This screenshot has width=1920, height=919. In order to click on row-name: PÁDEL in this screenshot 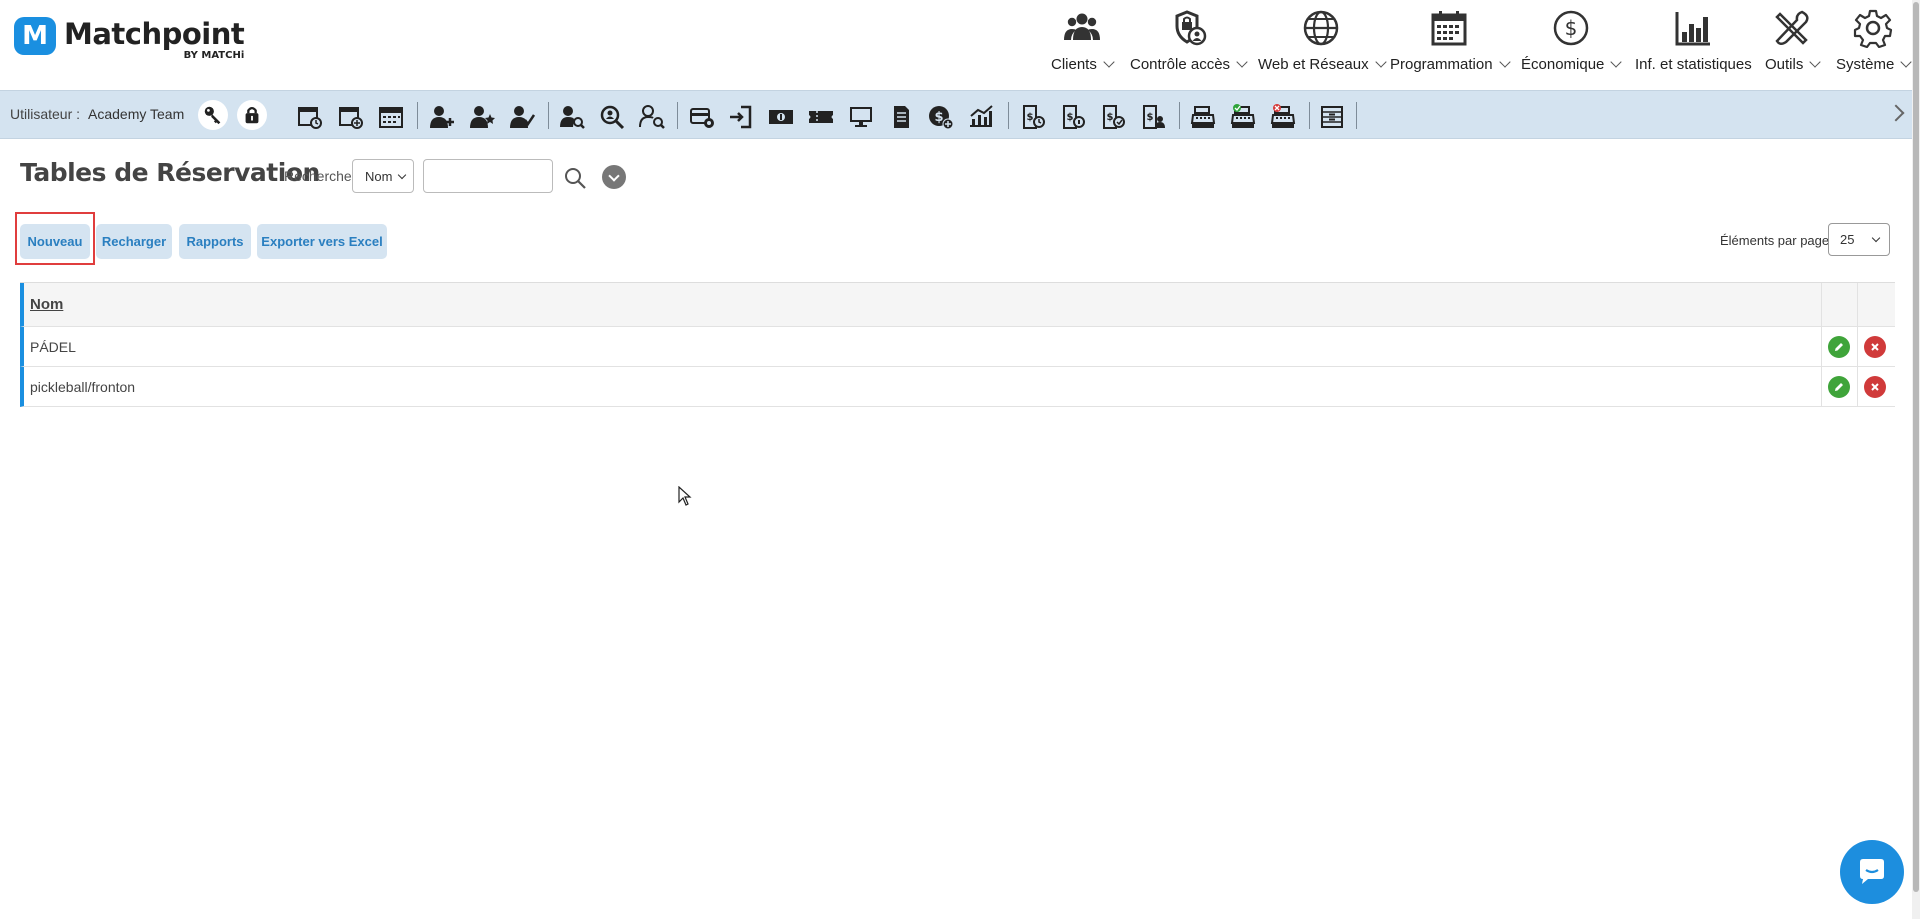, I will do `click(53, 346)`.